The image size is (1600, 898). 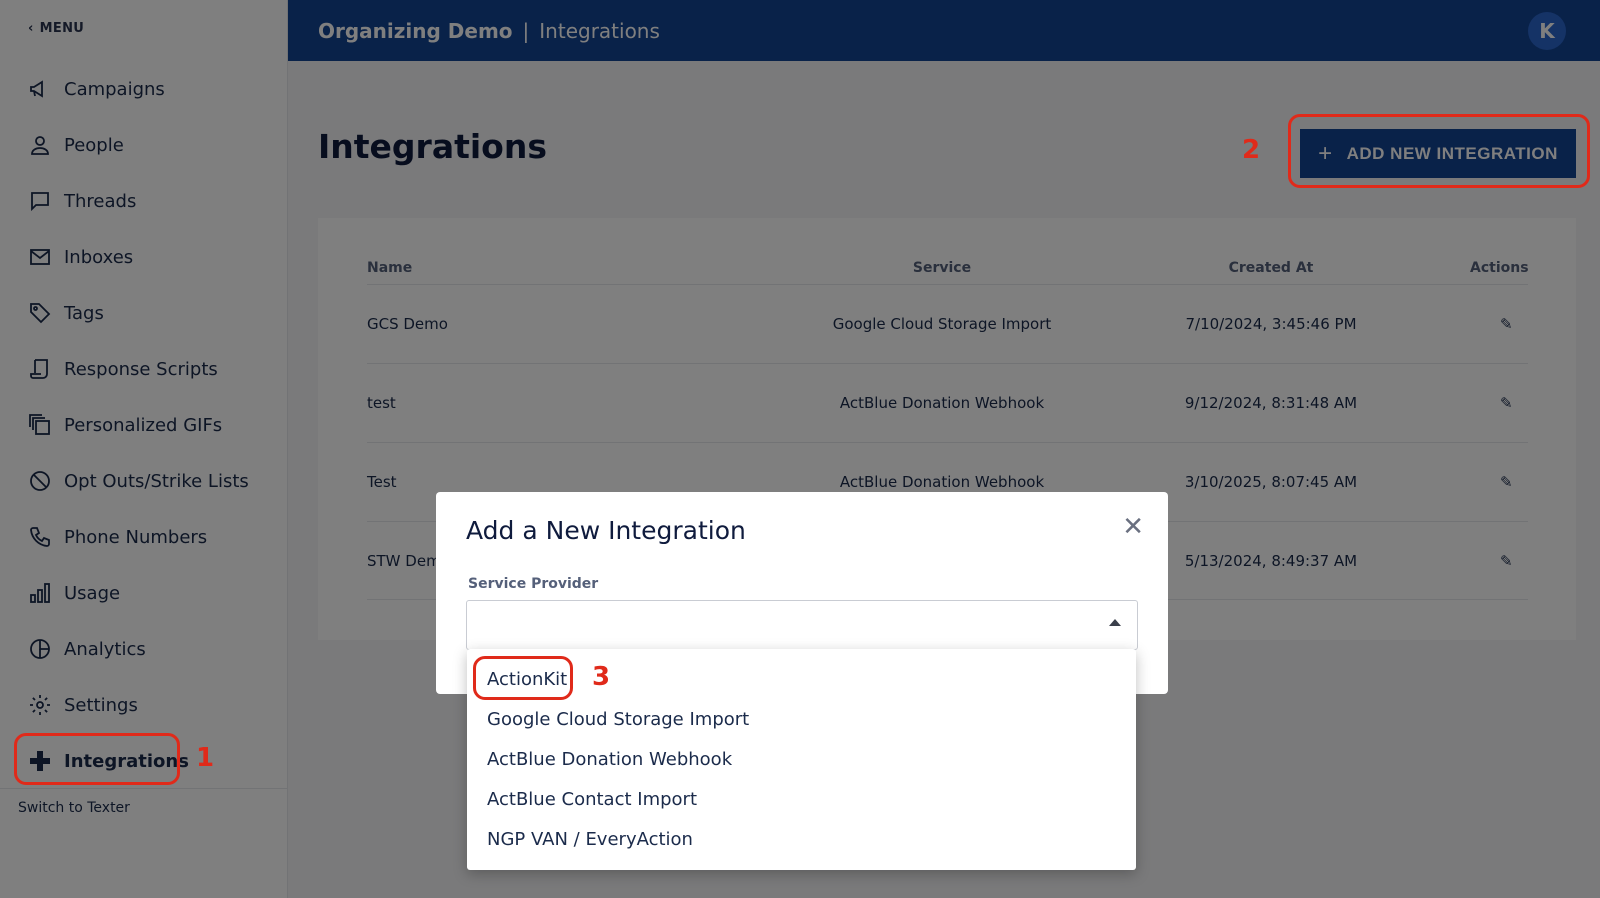 What do you see at coordinates (1251, 150) in the screenshot?
I see `annotation-number: 2` at bounding box center [1251, 150].